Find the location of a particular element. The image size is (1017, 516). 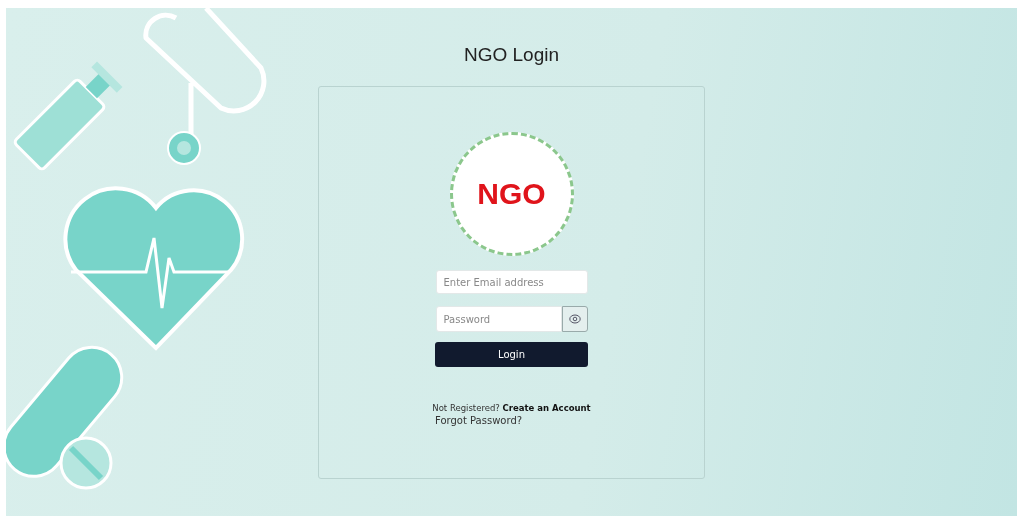

forgot-password-link: Forgot Password? is located at coordinates (479, 420).